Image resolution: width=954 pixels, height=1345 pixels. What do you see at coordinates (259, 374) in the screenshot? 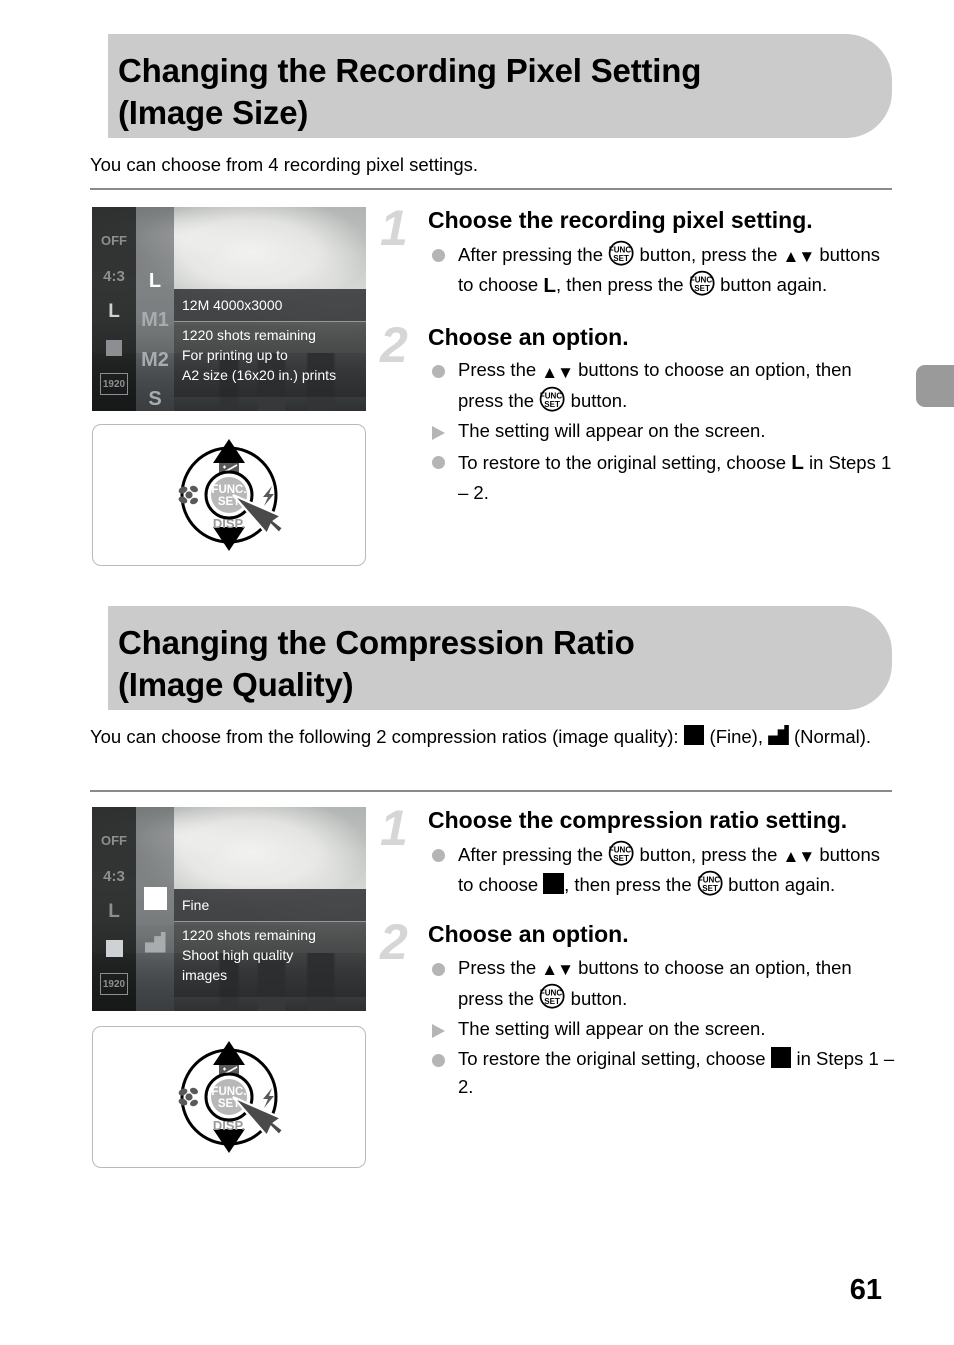
I see `screen-info-line-3: A2 size (16x20 in.) prints` at bounding box center [259, 374].